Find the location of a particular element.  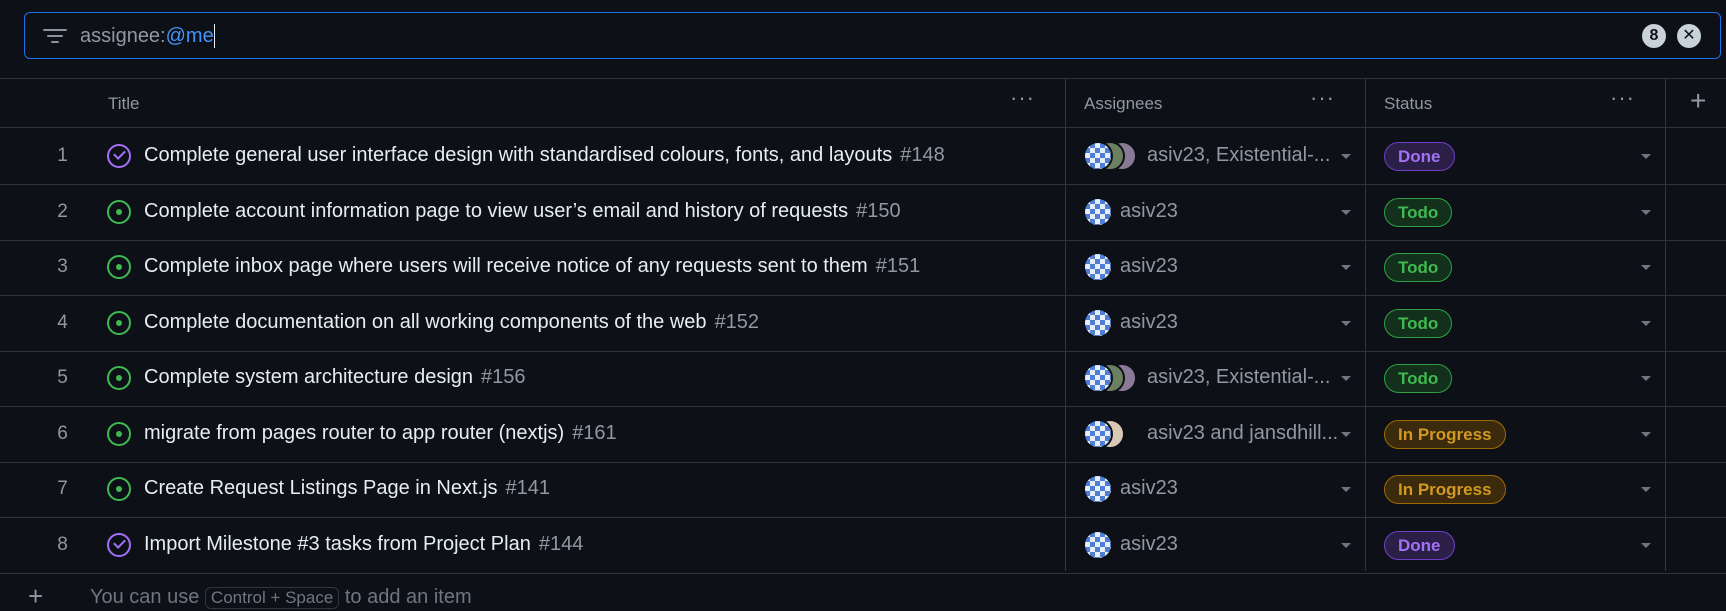

text-caret is located at coordinates (214, 36).